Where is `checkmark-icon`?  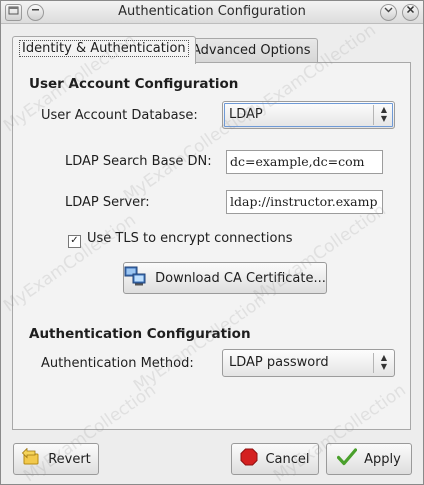
checkmark-icon is located at coordinates (347, 459).